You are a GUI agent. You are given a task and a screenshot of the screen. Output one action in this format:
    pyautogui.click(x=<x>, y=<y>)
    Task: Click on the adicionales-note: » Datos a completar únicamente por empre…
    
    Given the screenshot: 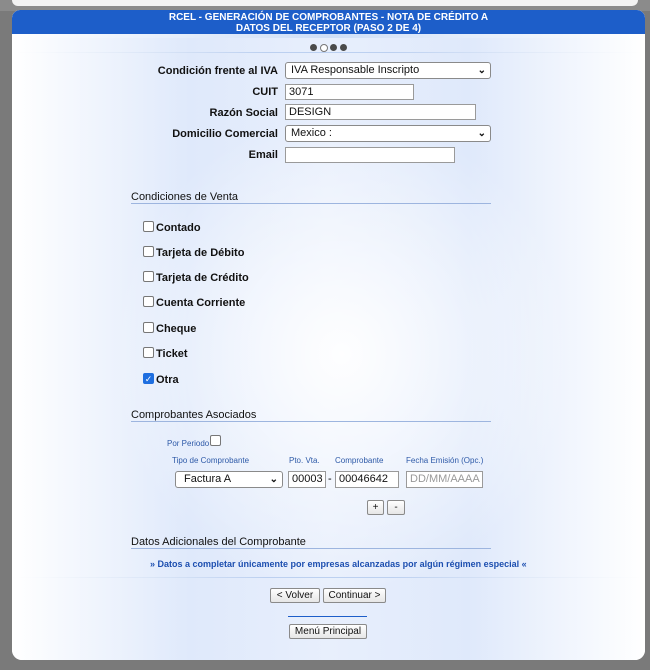 What is the action you would take?
    pyautogui.click(x=338, y=564)
    